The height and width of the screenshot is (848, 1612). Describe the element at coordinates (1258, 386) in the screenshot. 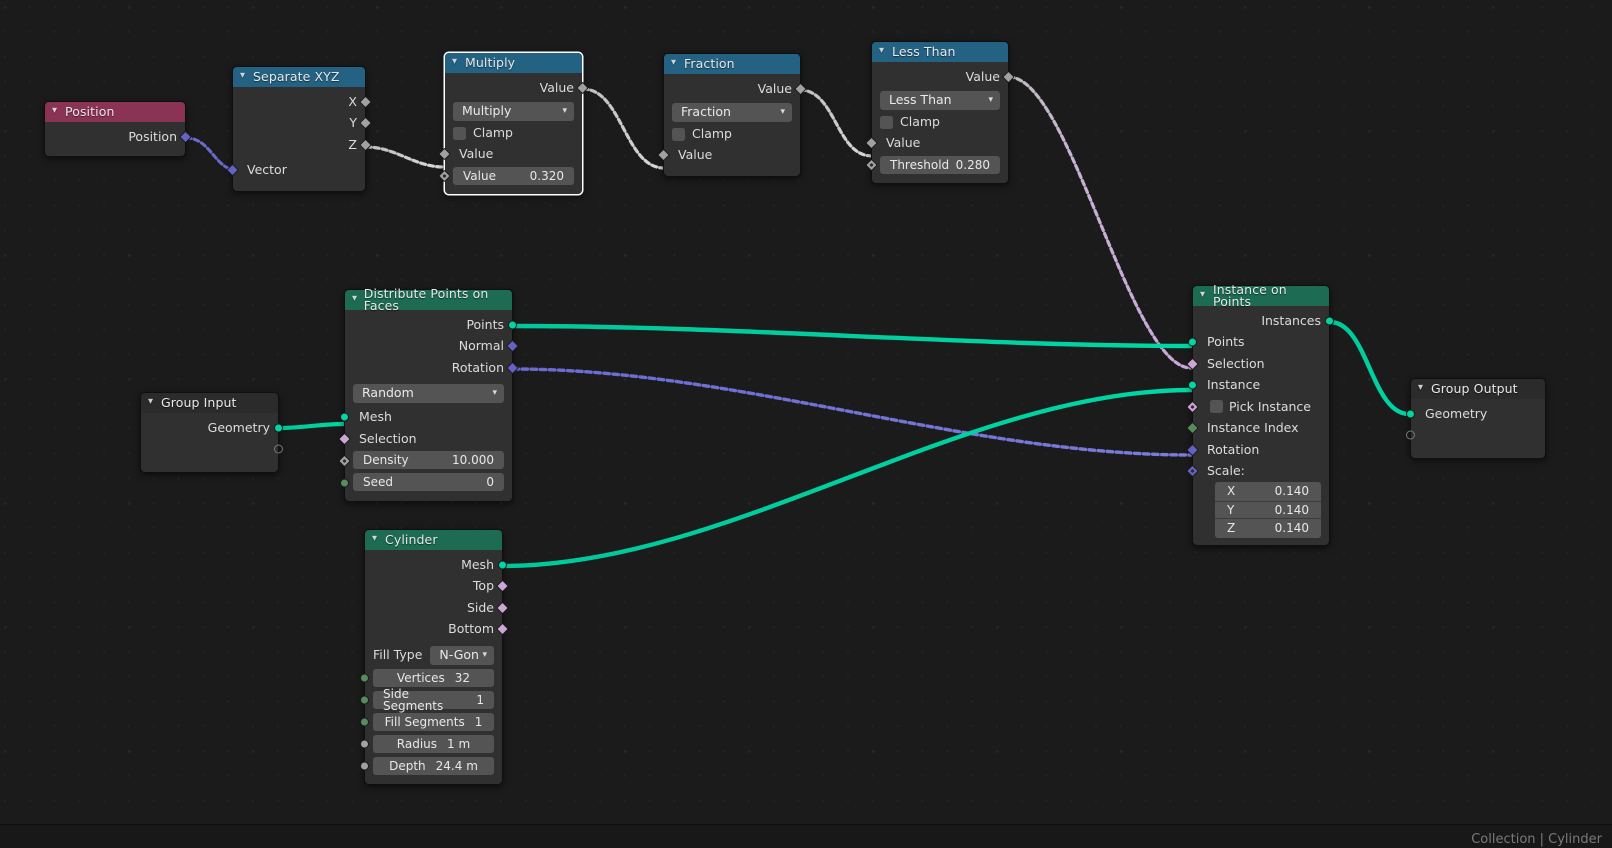

I see `socket-row-iop-instance: Instance` at that location.